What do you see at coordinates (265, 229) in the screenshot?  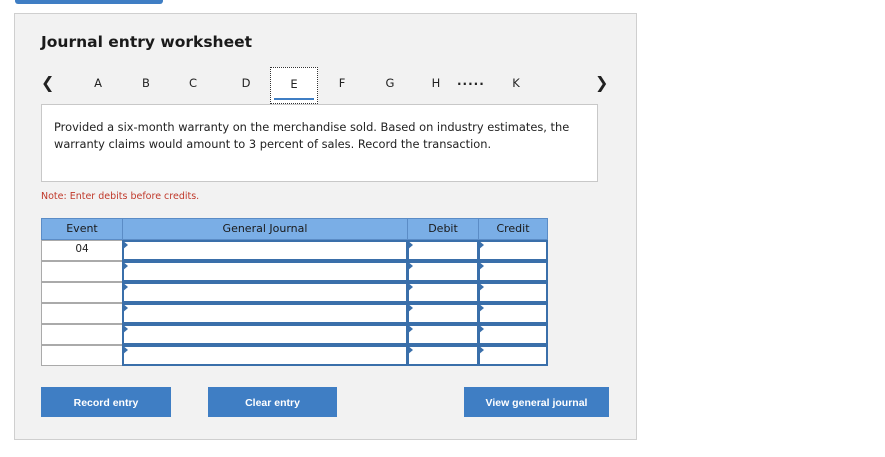 I see `header-general-journal: General Journal` at bounding box center [265, 229].